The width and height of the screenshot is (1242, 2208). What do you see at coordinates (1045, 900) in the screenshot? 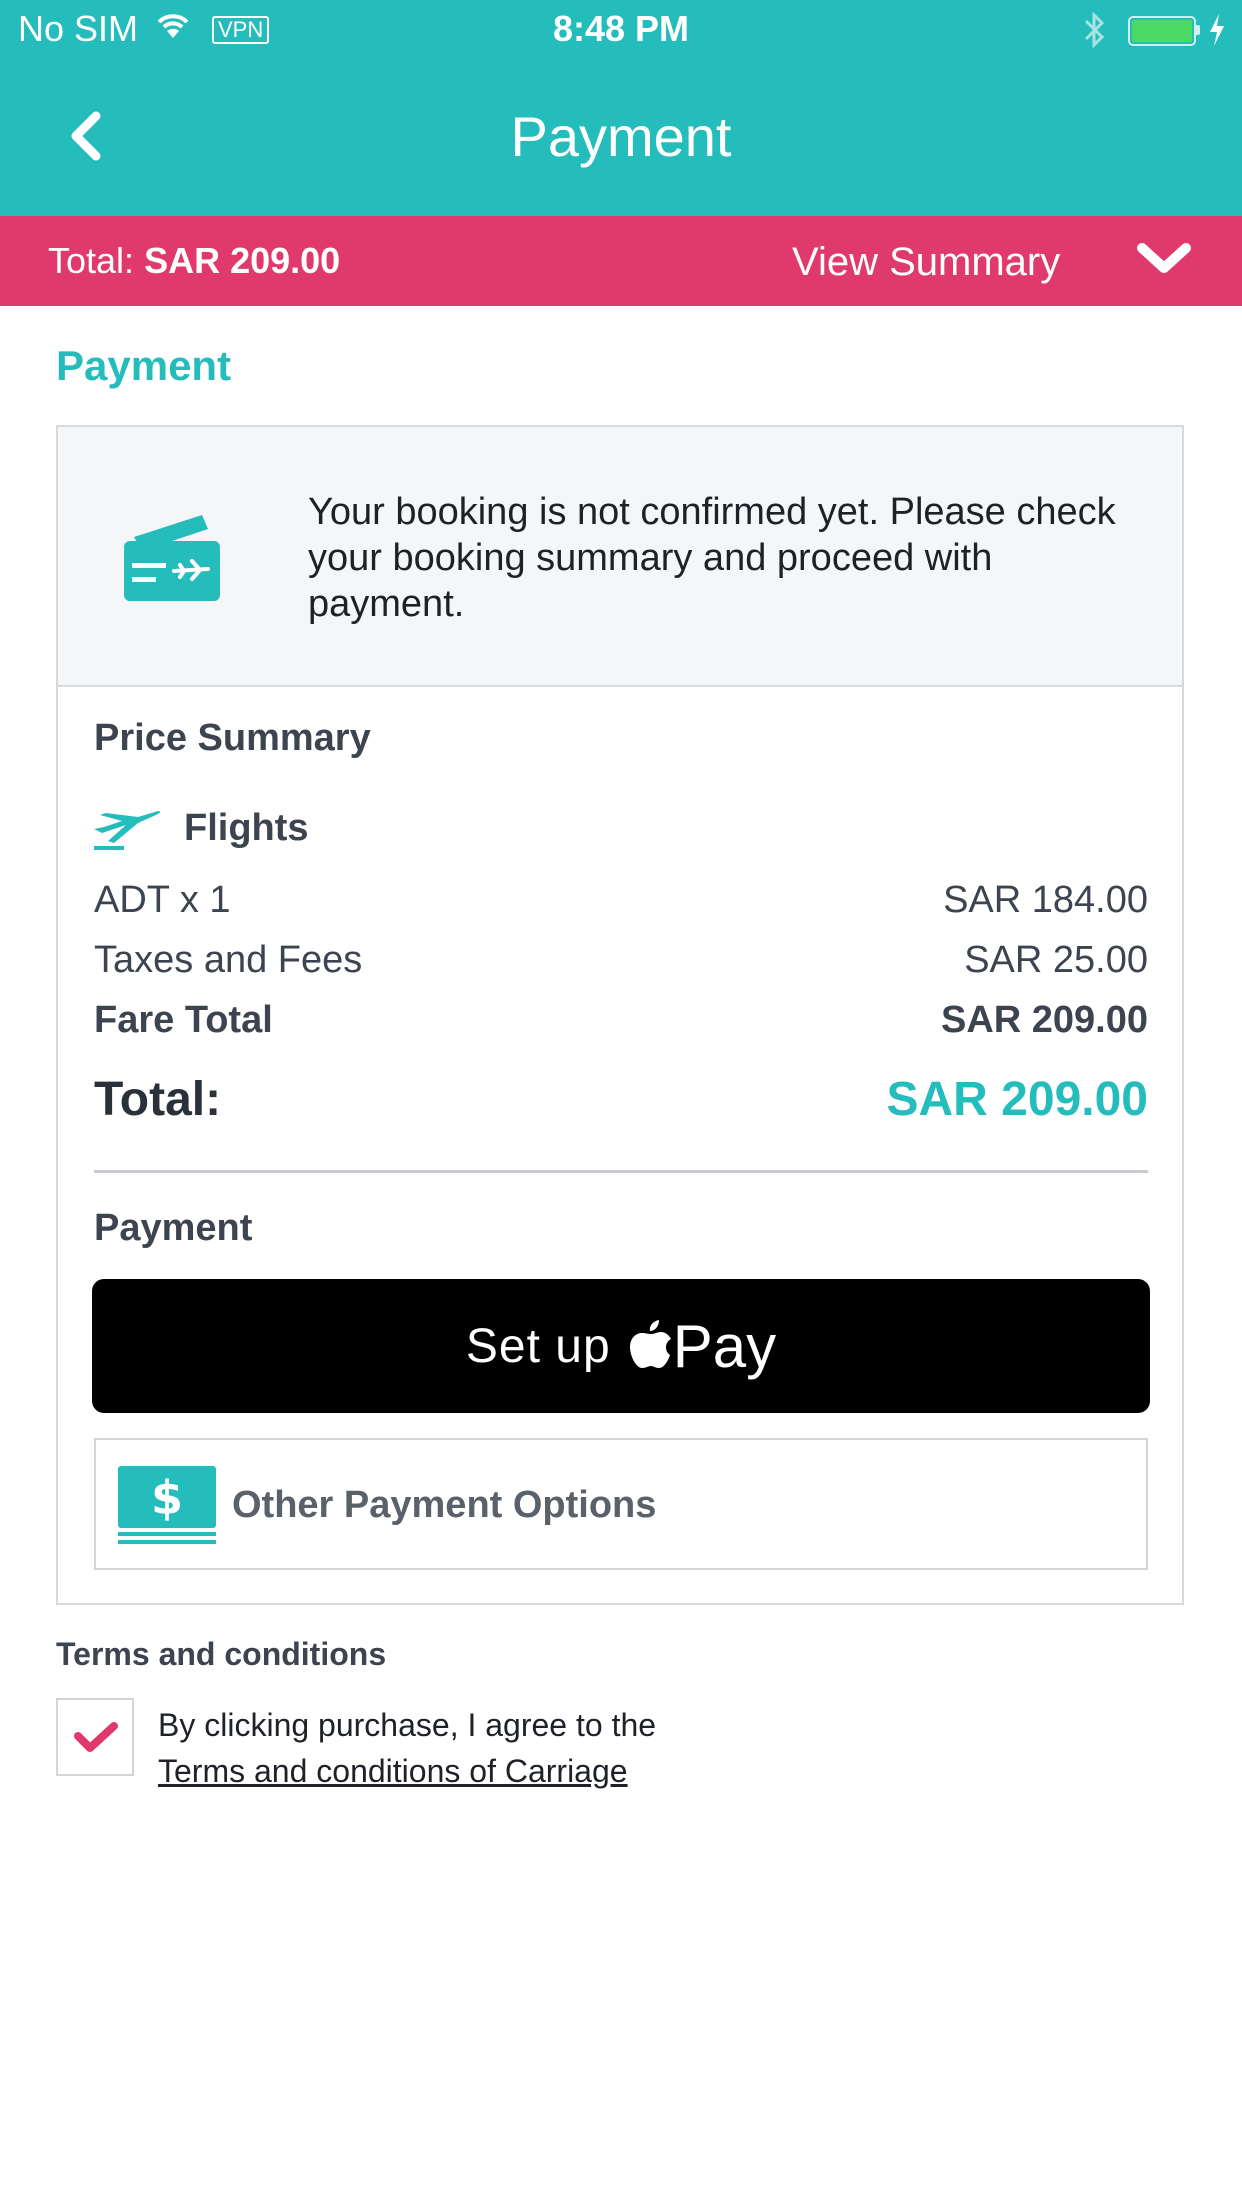
I see `price-row-value: SAR 184.00` at bounding box center [1045, 900].